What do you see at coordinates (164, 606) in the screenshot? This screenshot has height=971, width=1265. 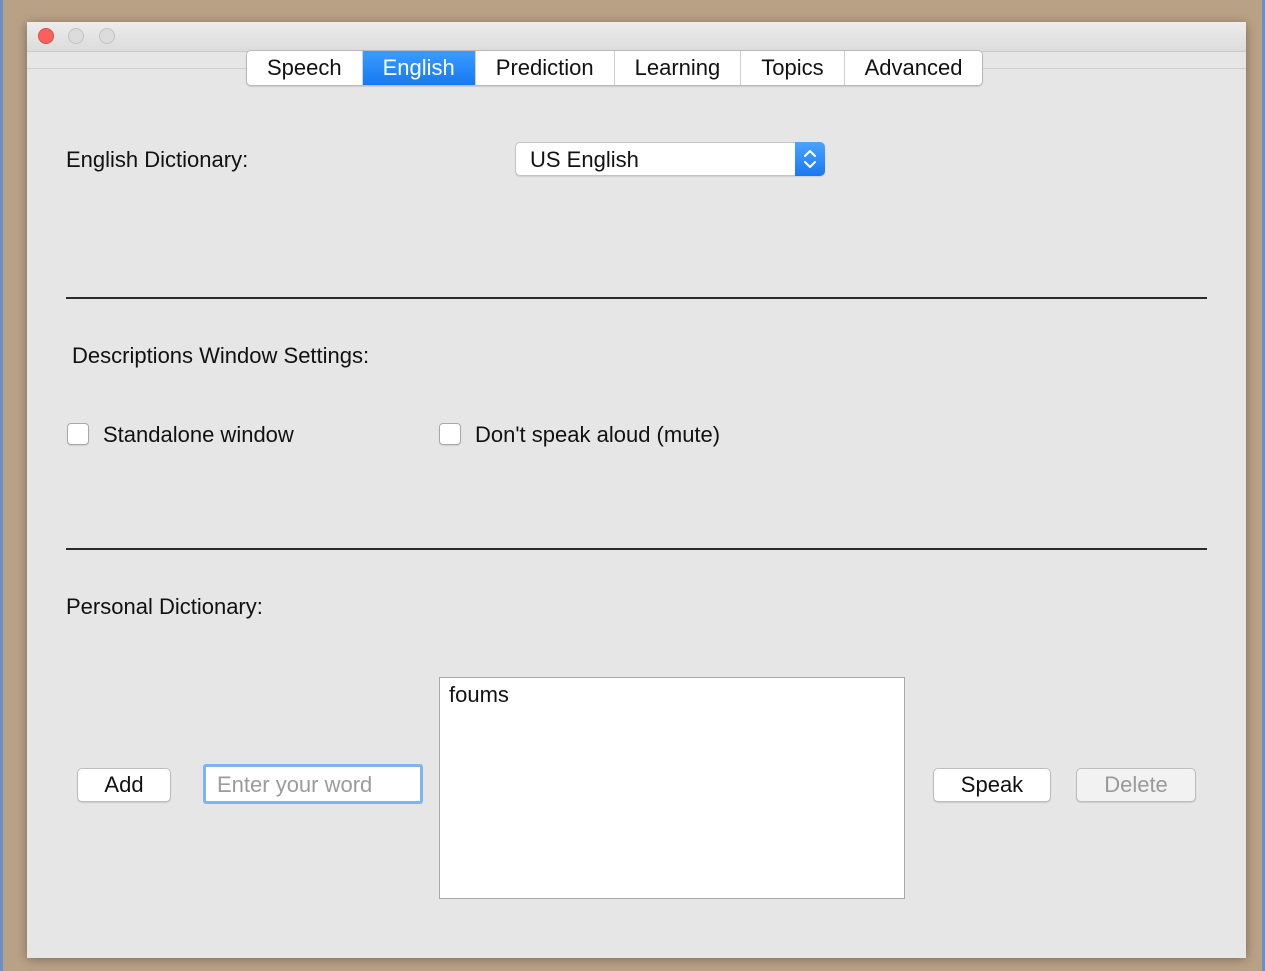 I see `personal-dictionary-heading: Personal Dictionary:` at bounding box center [164, 606].